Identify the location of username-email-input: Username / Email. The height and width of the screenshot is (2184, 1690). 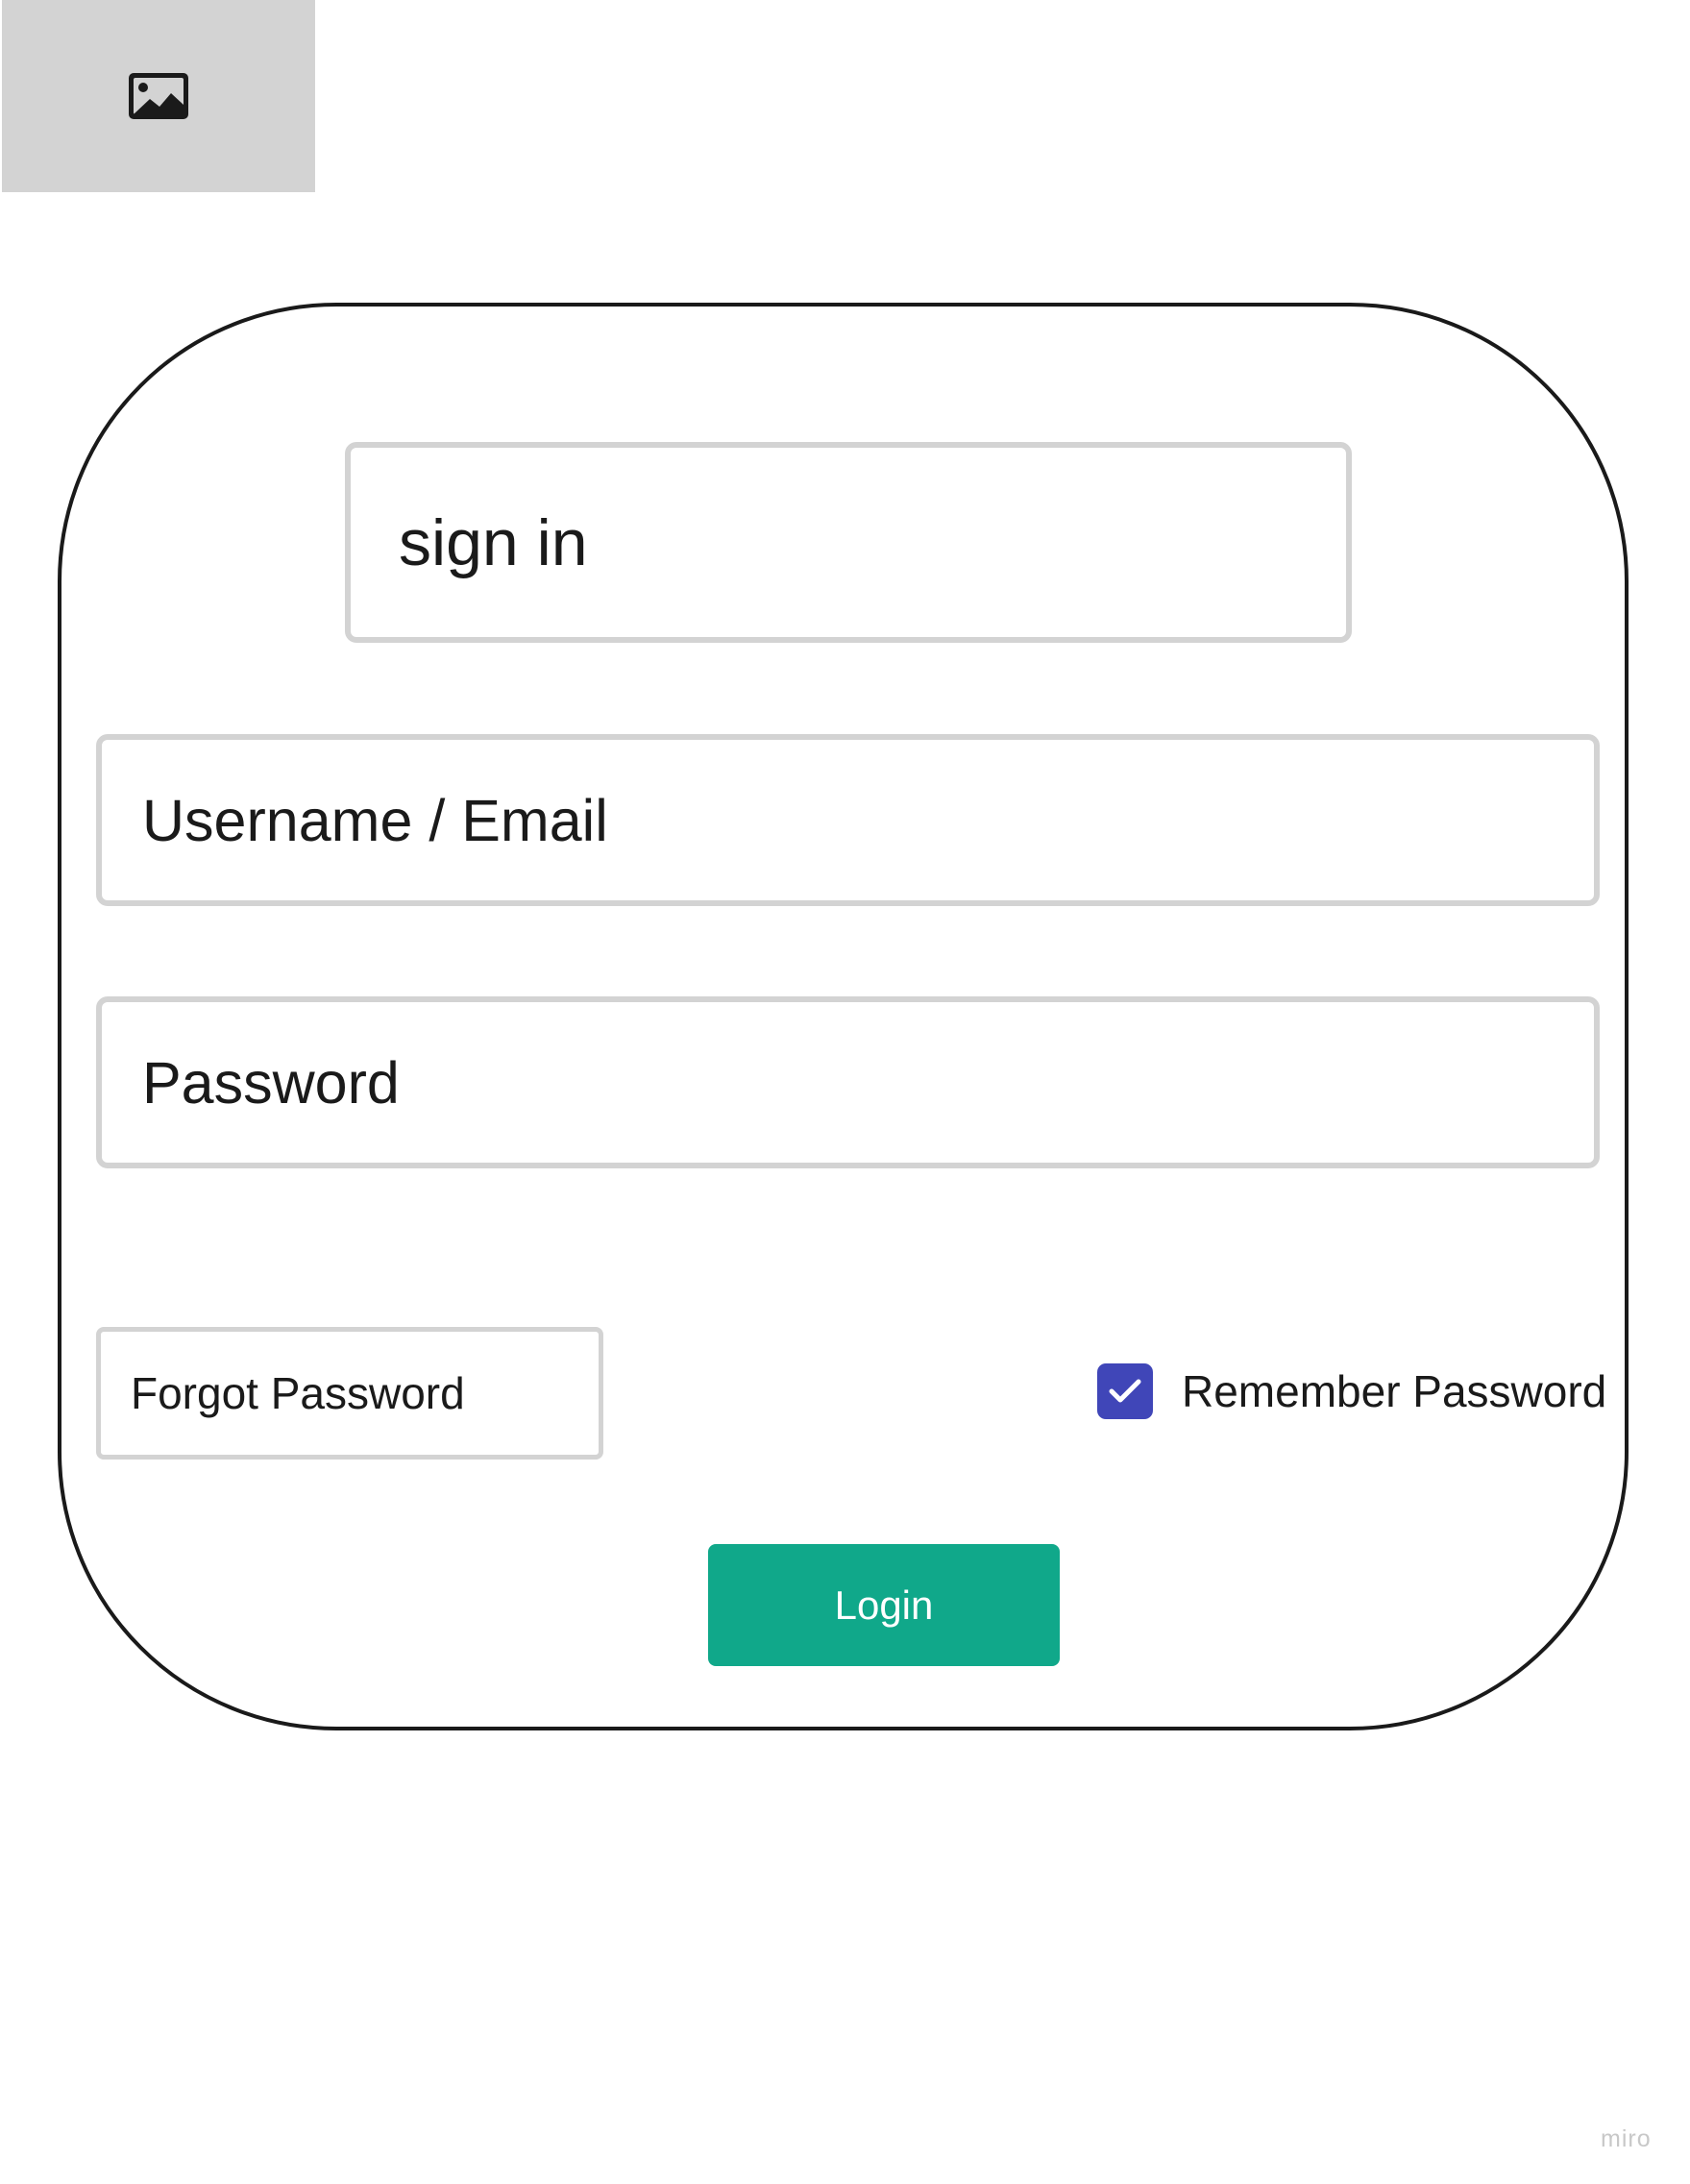
(848, 820).